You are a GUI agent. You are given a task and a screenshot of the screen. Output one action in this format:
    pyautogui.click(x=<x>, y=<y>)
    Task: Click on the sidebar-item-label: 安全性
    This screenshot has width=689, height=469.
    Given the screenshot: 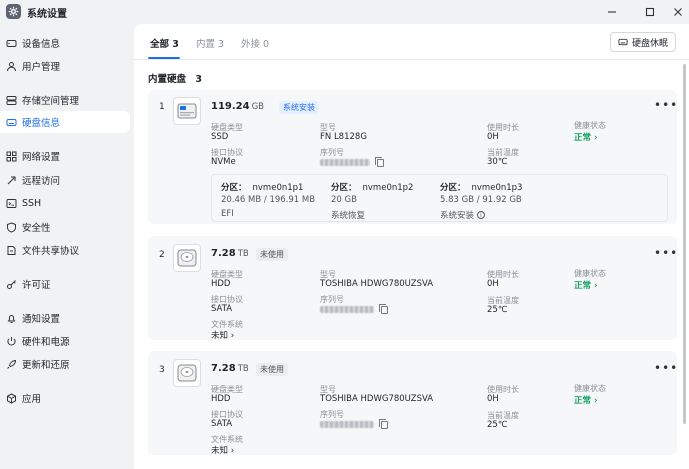 What is the action you would take?
    pyautogui.click(x=36, y=228)
    